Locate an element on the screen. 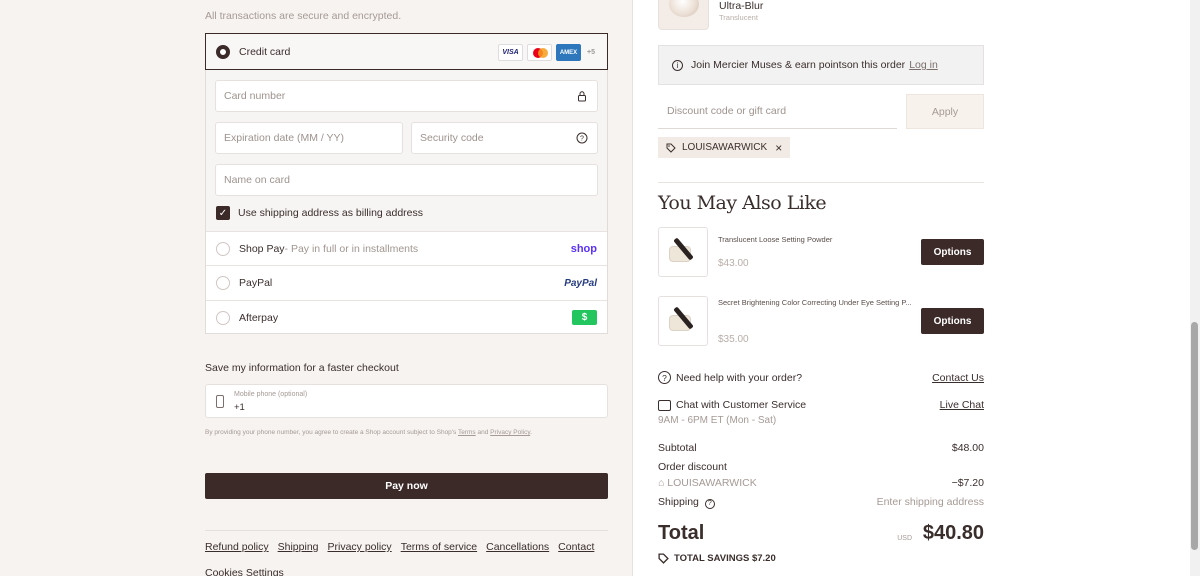 This screenshot has height=576, width=1200. expiry-placeholder: Expiration date (MM / YY) is located at coordinates (284, 138).